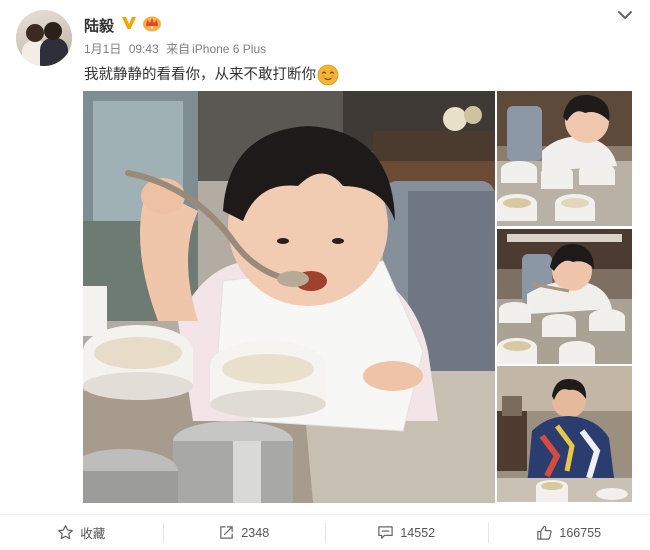  What do you see at coordinates (99, 25) in the screenshot?
I see `user-name: 陆毅` at bounding box center [99, 25].